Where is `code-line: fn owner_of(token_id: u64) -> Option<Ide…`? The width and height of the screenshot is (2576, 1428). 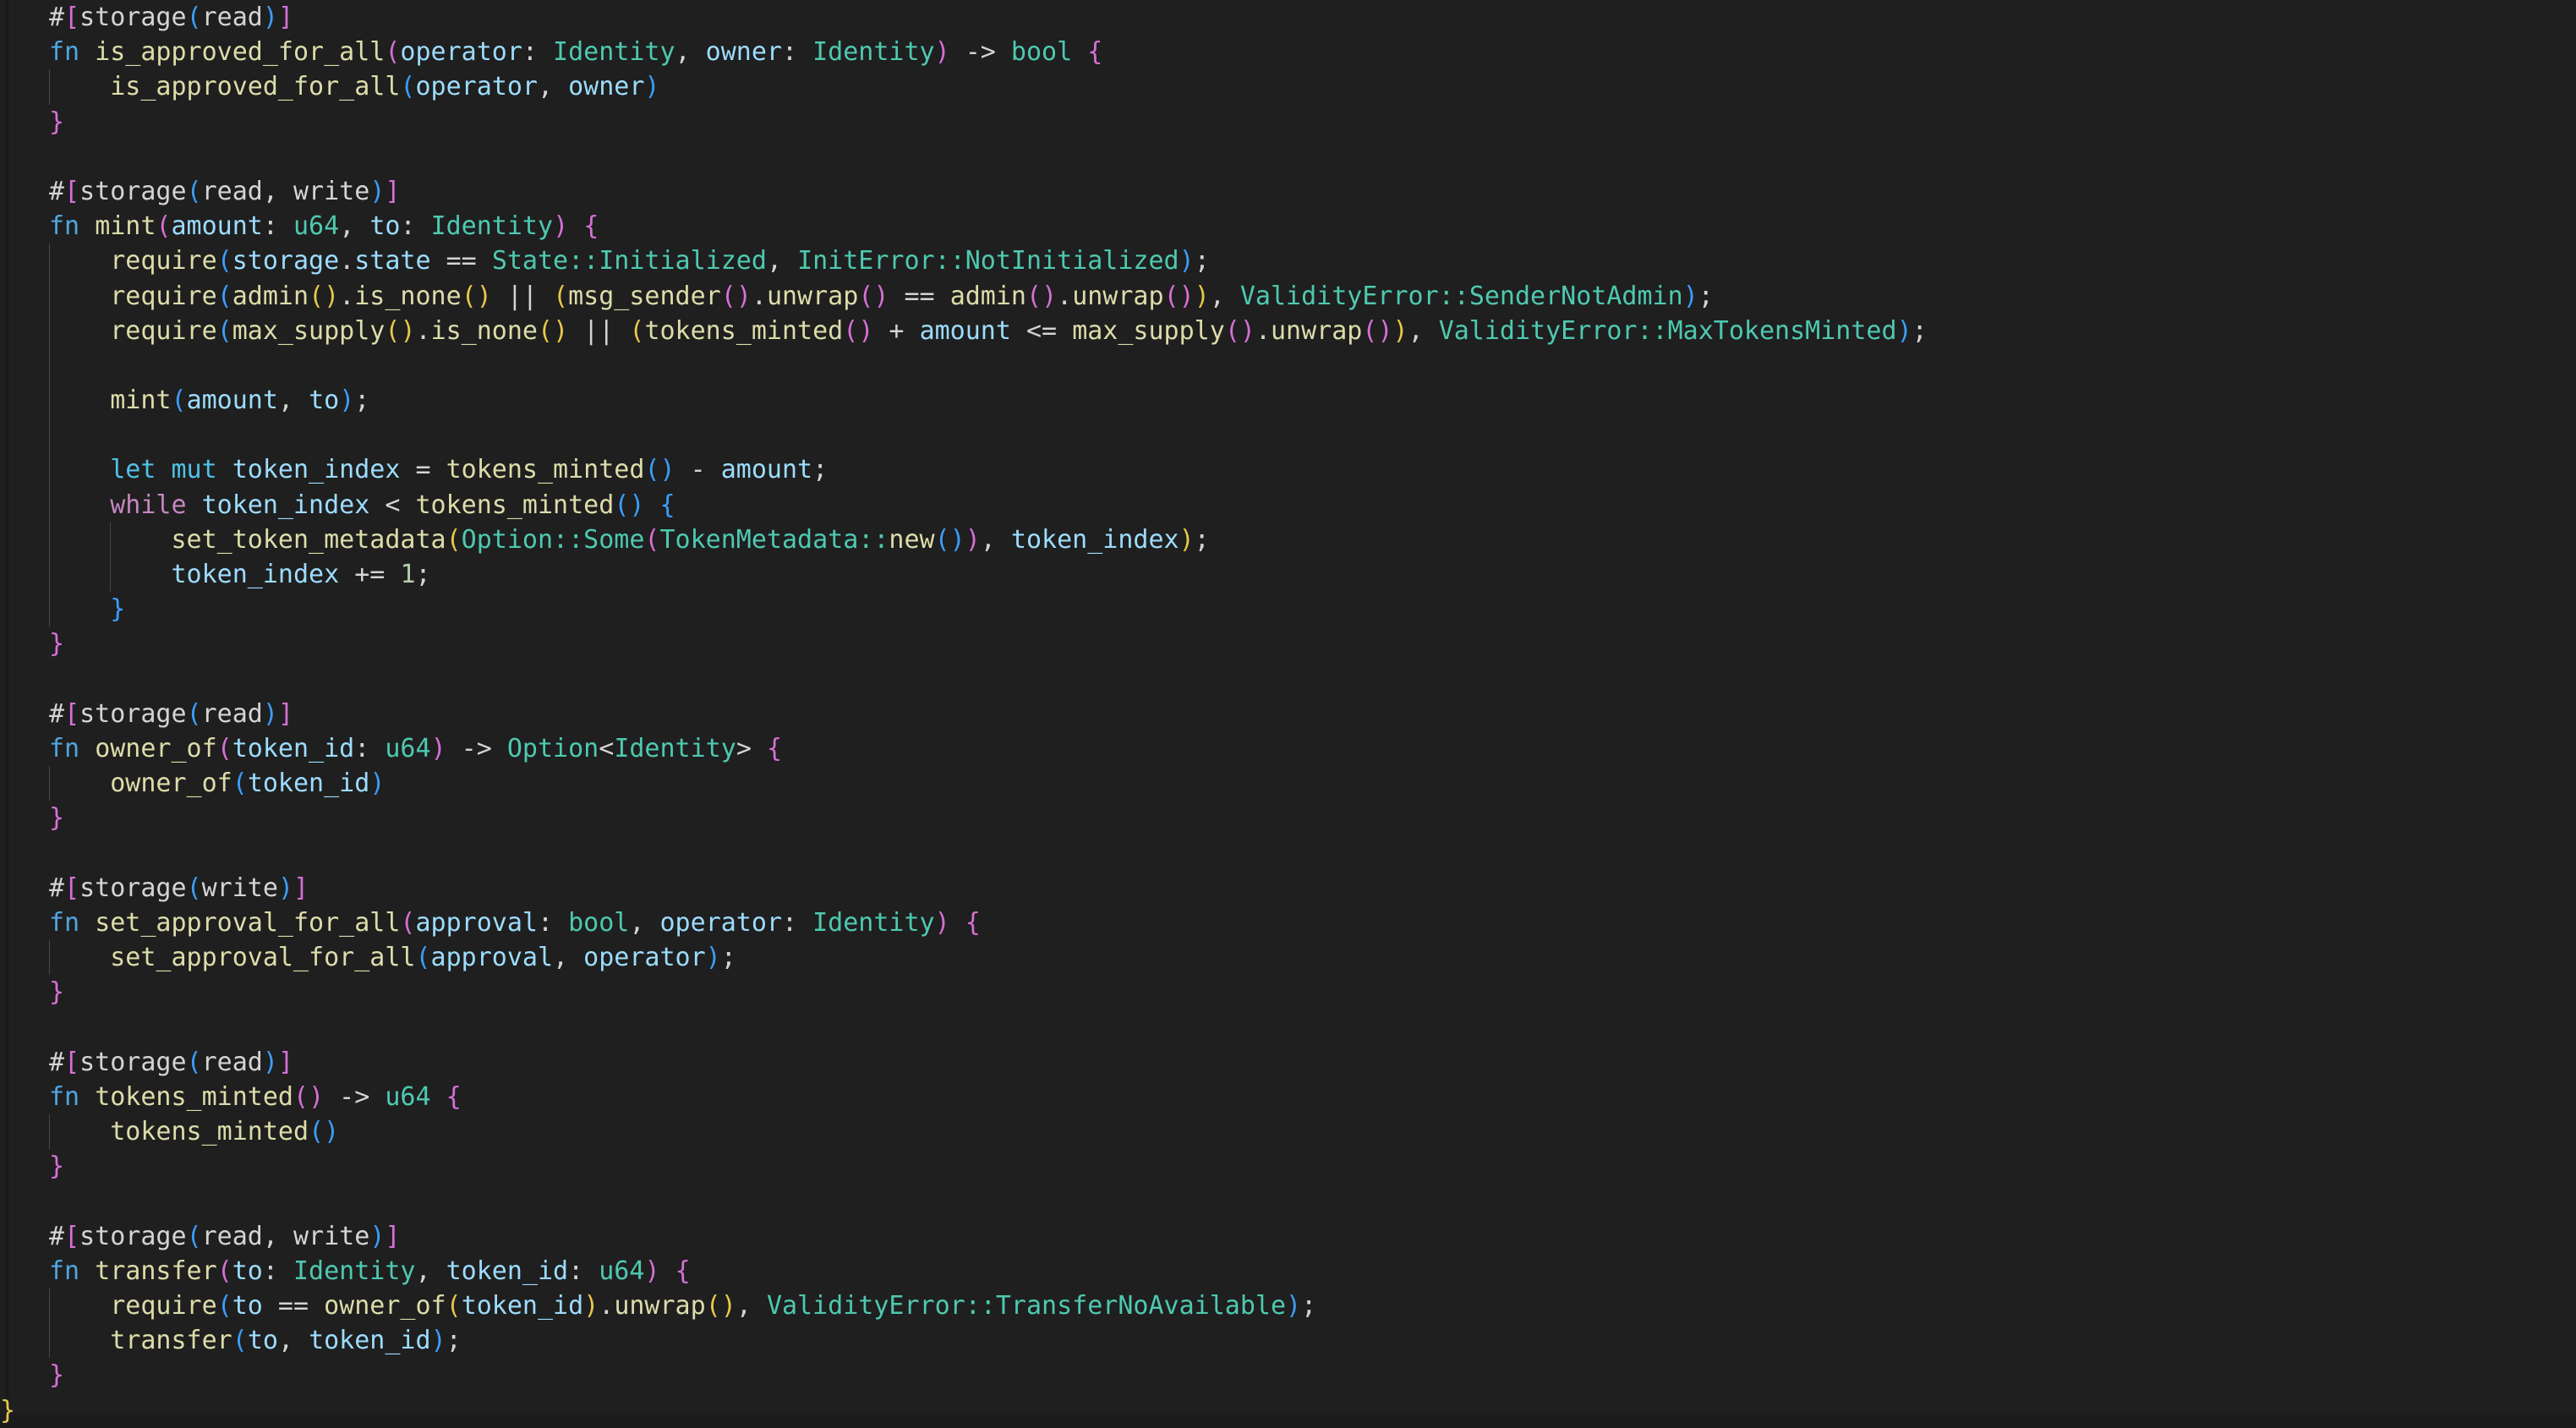 code-line: fn owner_of(token_id: u64) -> Option<Ide… is located at coordinates (1288, 748).